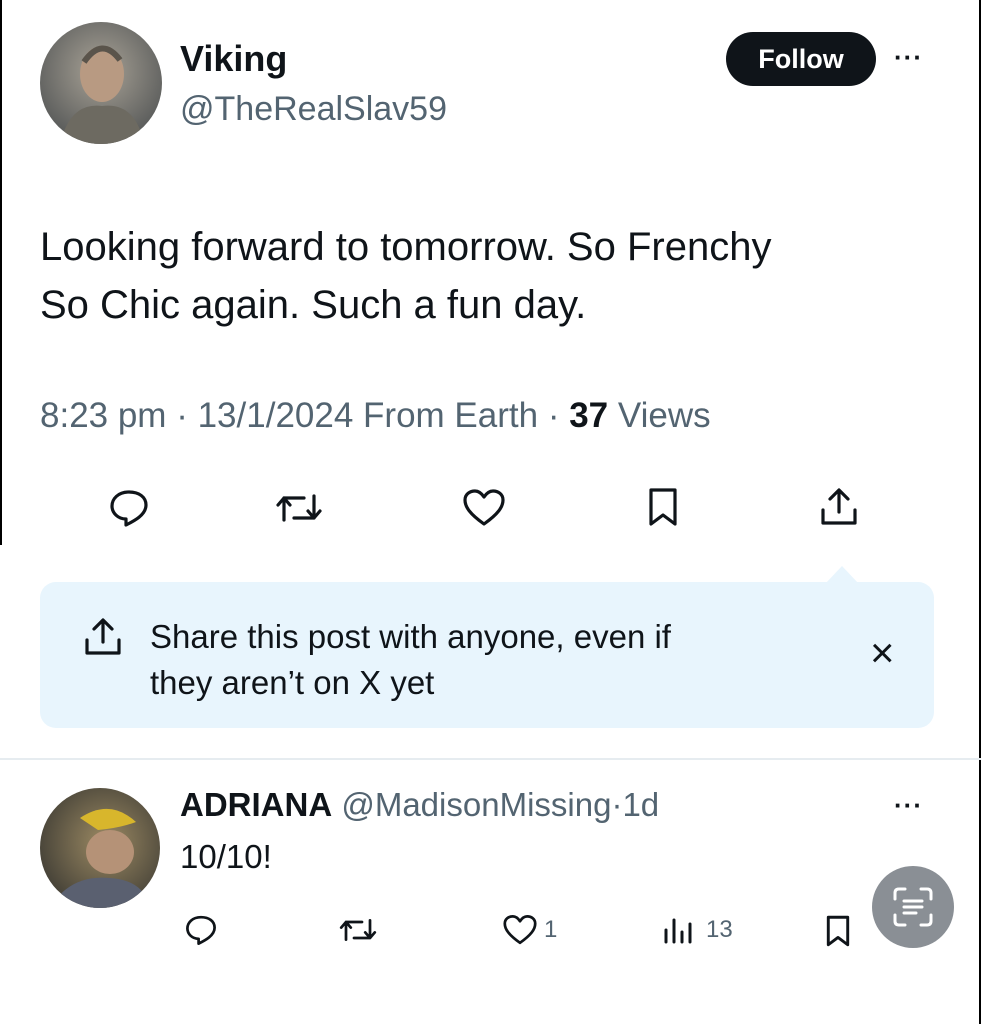 This screenshot has height=1024, width=981. Describe the element at coordinates (100, 848) in the screenshot. I see `reply-author-avatar` at that location.